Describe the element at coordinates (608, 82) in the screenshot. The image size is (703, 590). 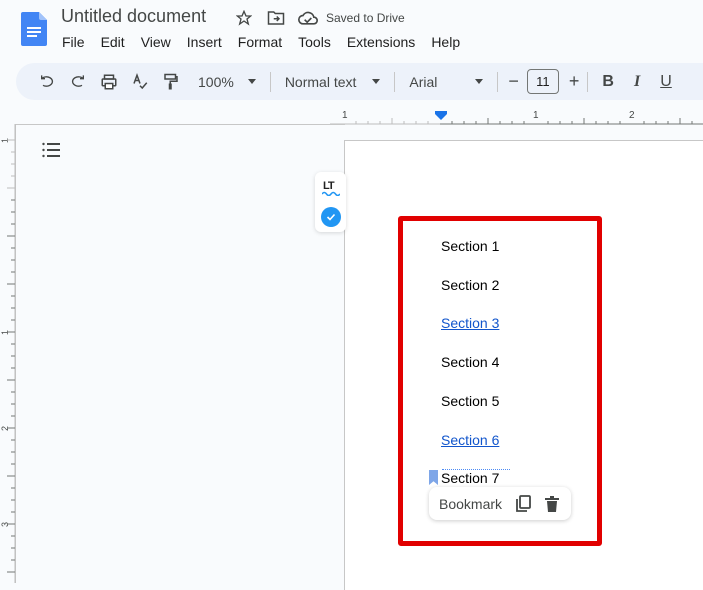
I see `bold-button: B` at that location.